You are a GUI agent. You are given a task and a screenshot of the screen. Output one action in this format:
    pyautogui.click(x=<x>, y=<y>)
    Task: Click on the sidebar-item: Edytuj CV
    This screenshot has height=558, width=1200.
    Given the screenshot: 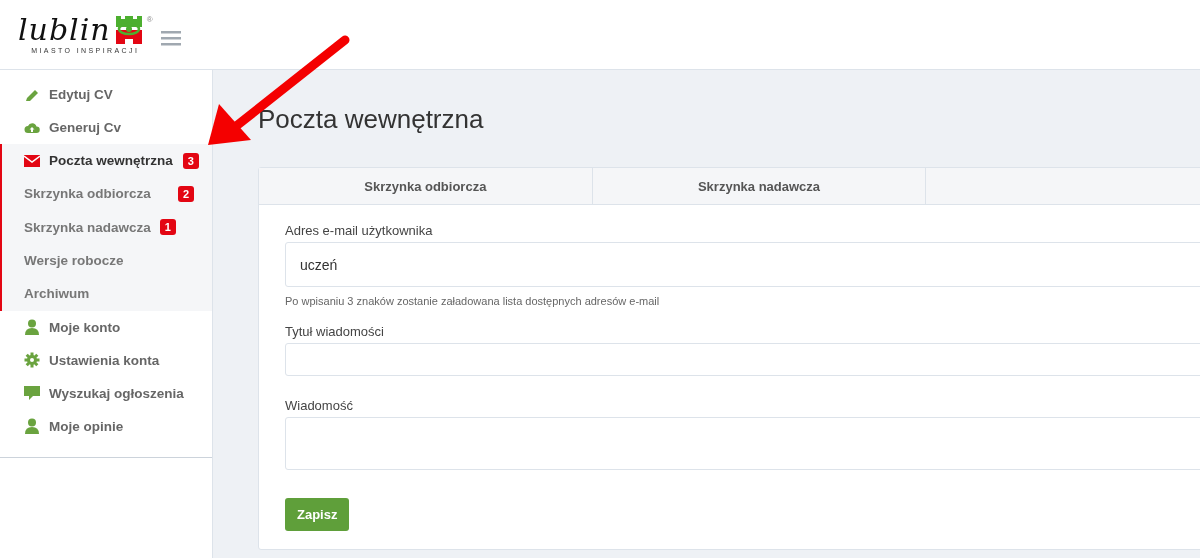 What is the action you would take?
    pyautogui.click(x=106, y=94)
    